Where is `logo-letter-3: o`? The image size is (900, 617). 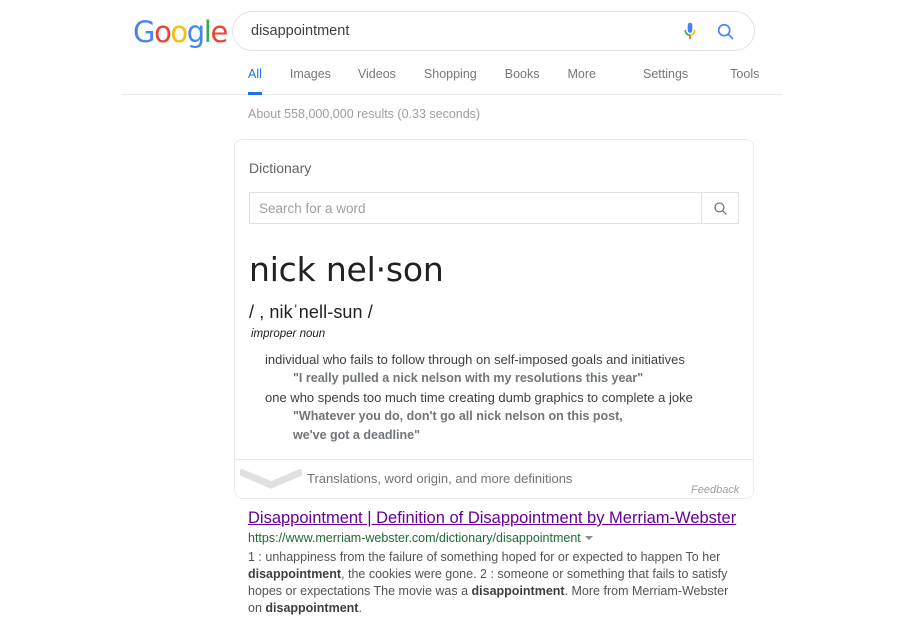 logo-letter-3: o is located at coordinates (179, 32).